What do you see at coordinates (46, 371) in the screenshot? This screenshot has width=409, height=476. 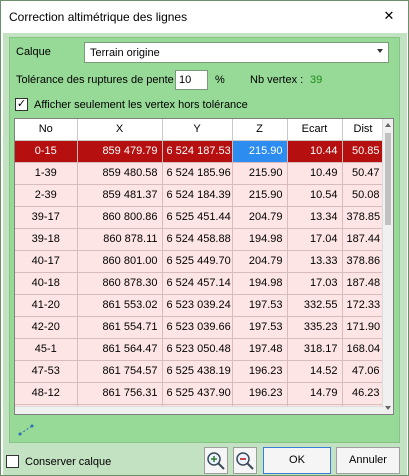 I see `table-cell: 47-53` at bounding box center [46, 371].